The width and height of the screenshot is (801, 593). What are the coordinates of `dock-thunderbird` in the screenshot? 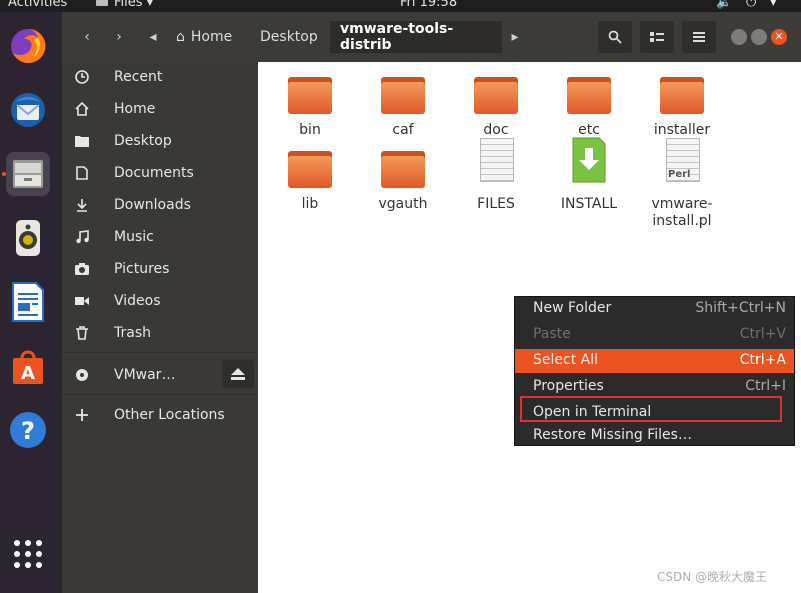 It's located at (28, 110).